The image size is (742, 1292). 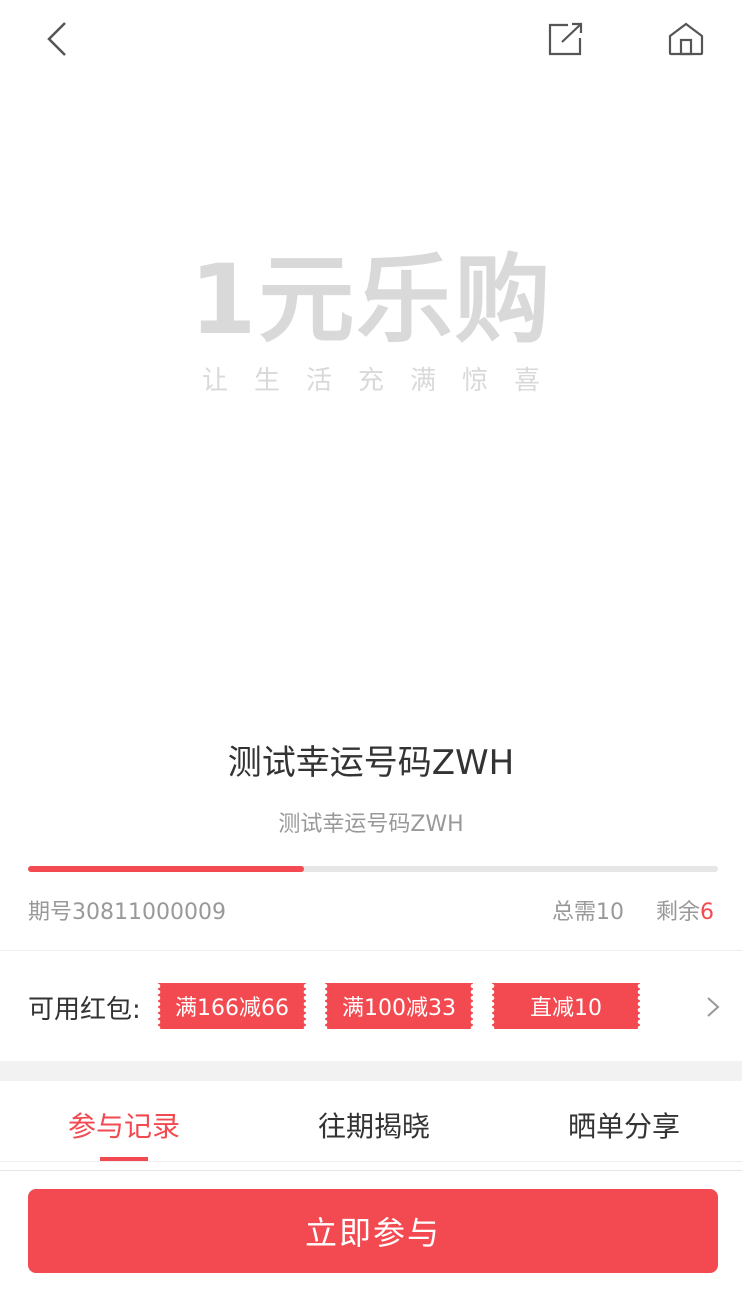 What do you see at coordinates (371, 40) in the screenshot?
I see `top-bar` at bounding box center [371, 40].